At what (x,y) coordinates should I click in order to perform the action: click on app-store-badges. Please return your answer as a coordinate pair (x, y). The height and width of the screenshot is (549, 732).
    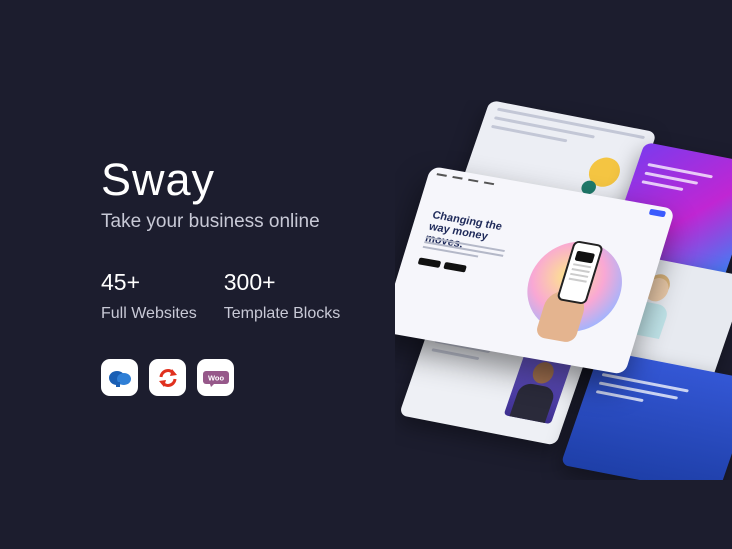
    Looking at the image, I should click on (442, 265).